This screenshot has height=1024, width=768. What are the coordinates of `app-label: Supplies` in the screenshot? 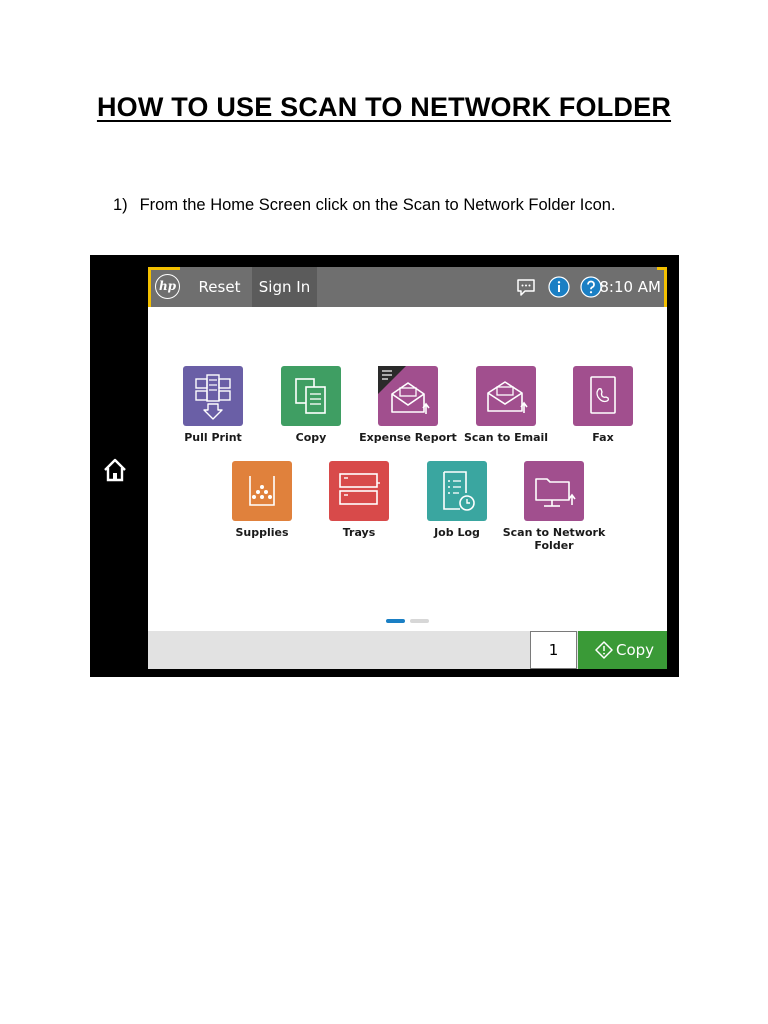 It's located at (262, 532).